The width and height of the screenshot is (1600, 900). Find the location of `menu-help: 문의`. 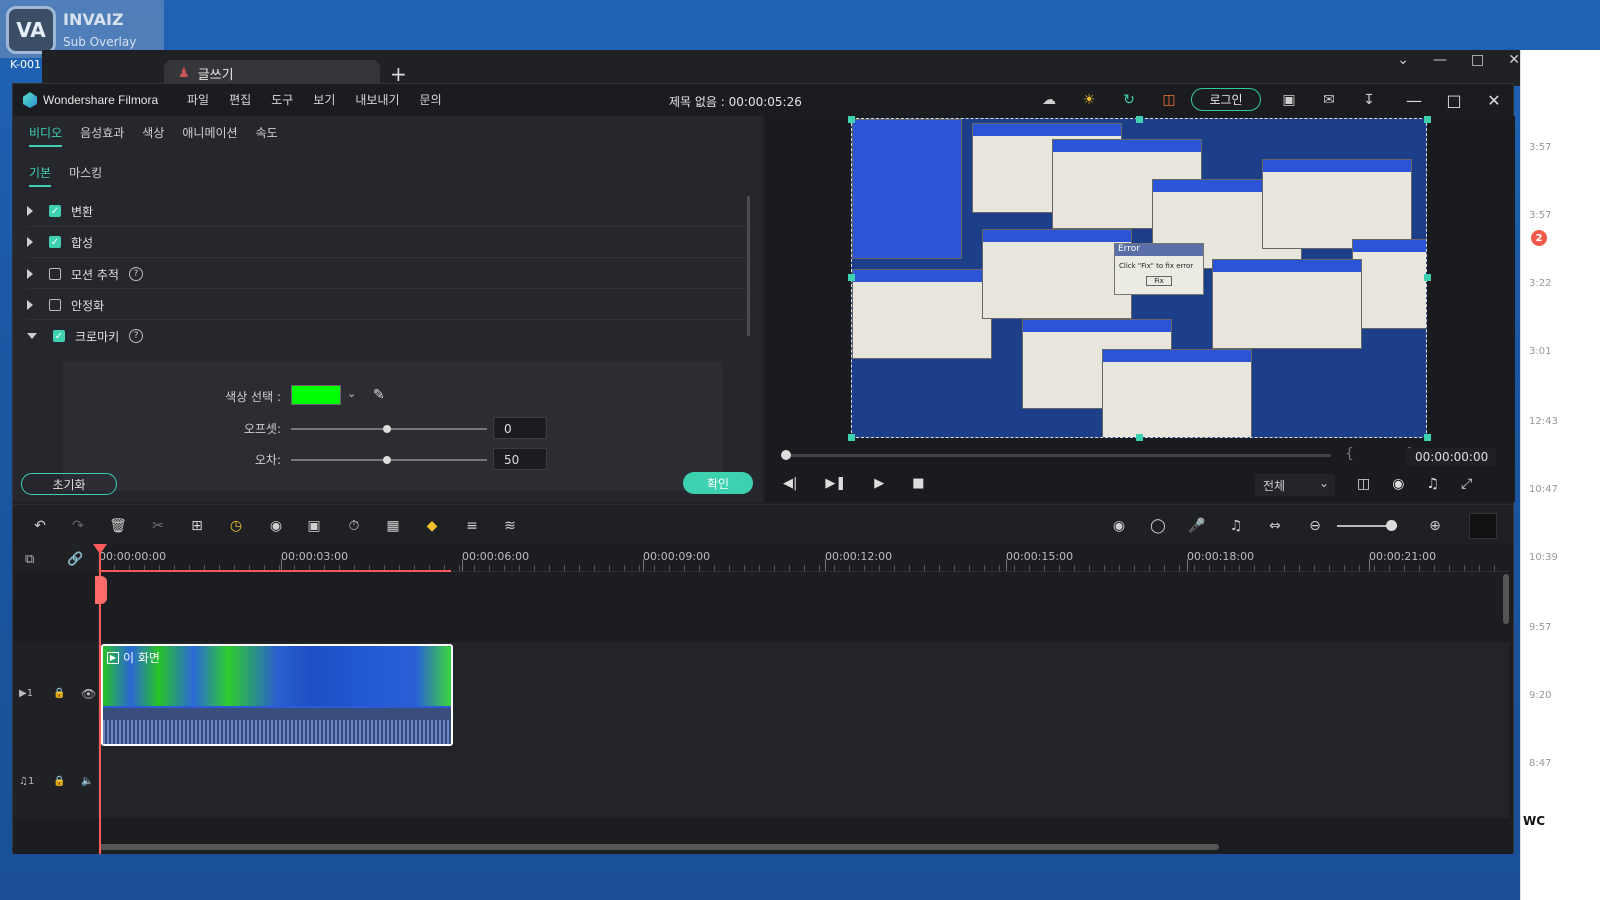

menu-help: 문의 is located at coordinates (431, 99).